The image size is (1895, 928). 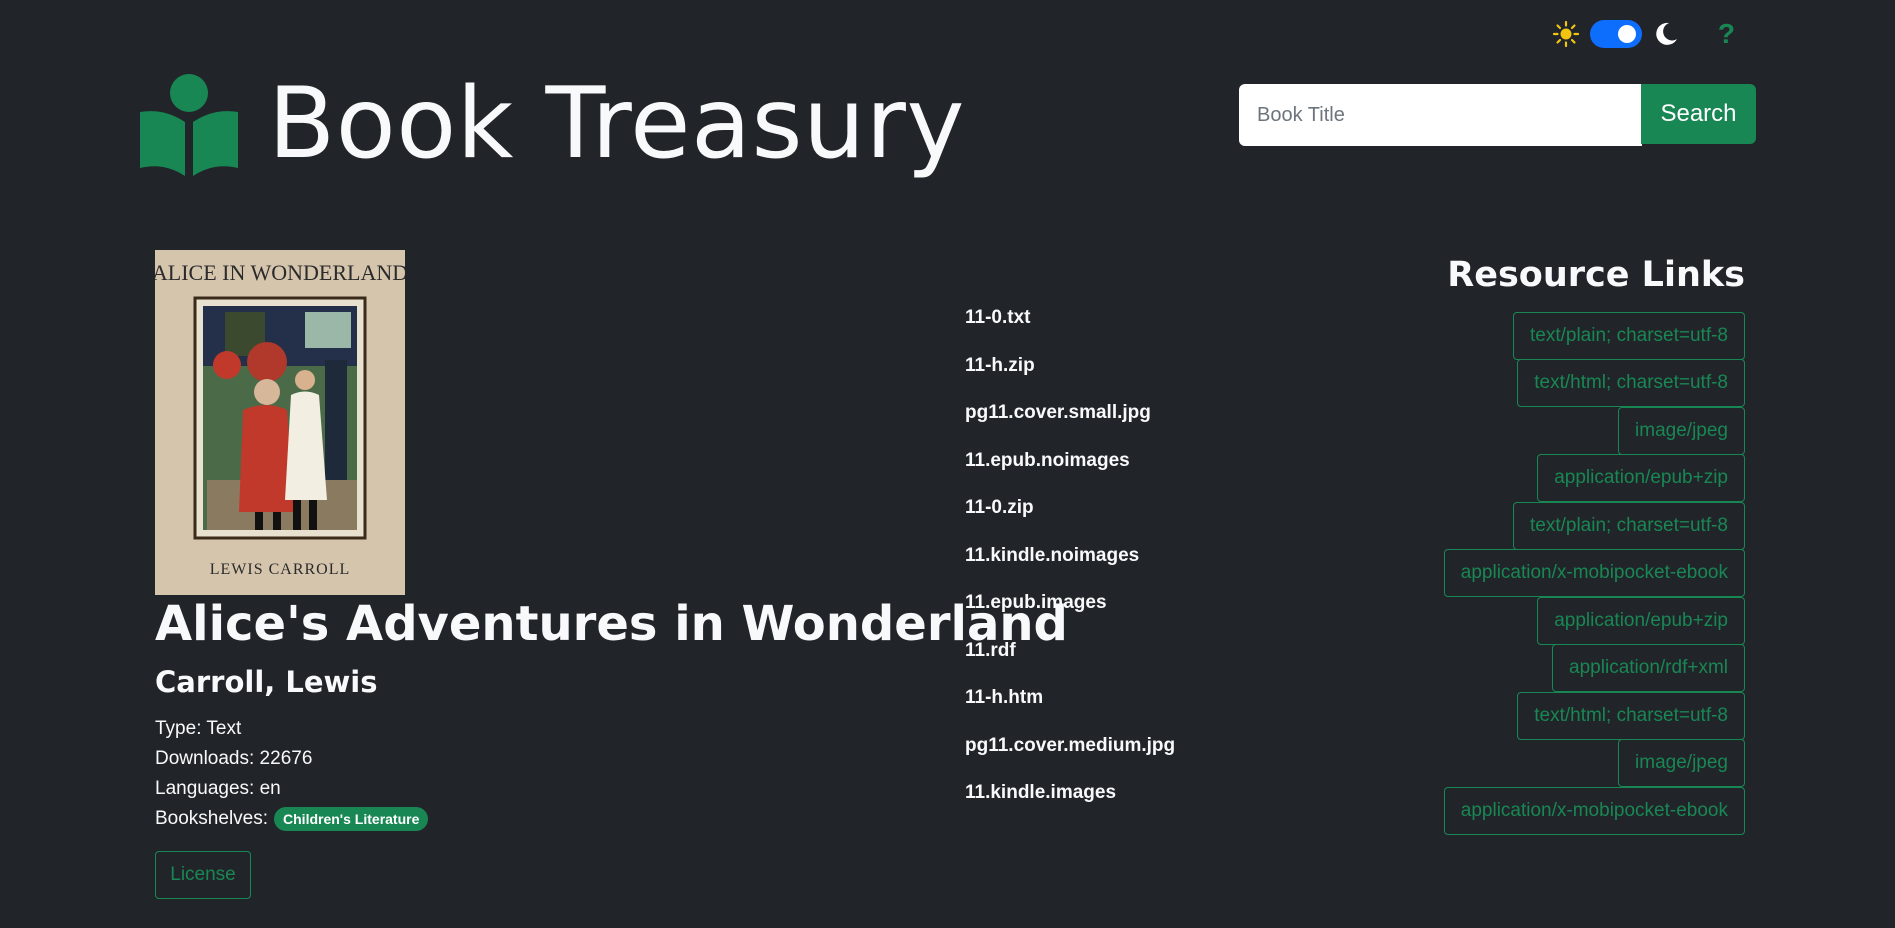 I want to click on languages-row: Languages: en, so click(x=218, y=788).